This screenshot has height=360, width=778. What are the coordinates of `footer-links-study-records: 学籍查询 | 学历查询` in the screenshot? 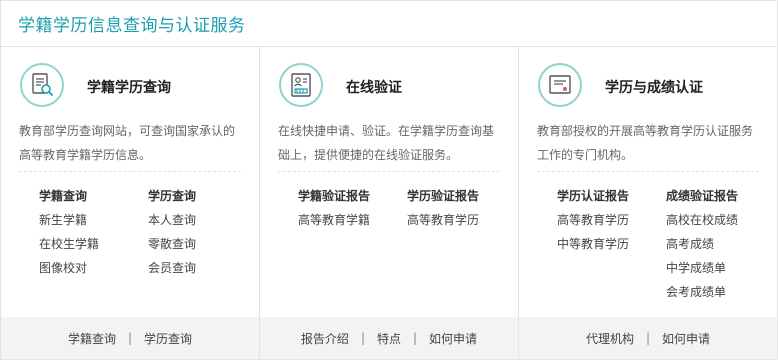 It's located at (130, 338).